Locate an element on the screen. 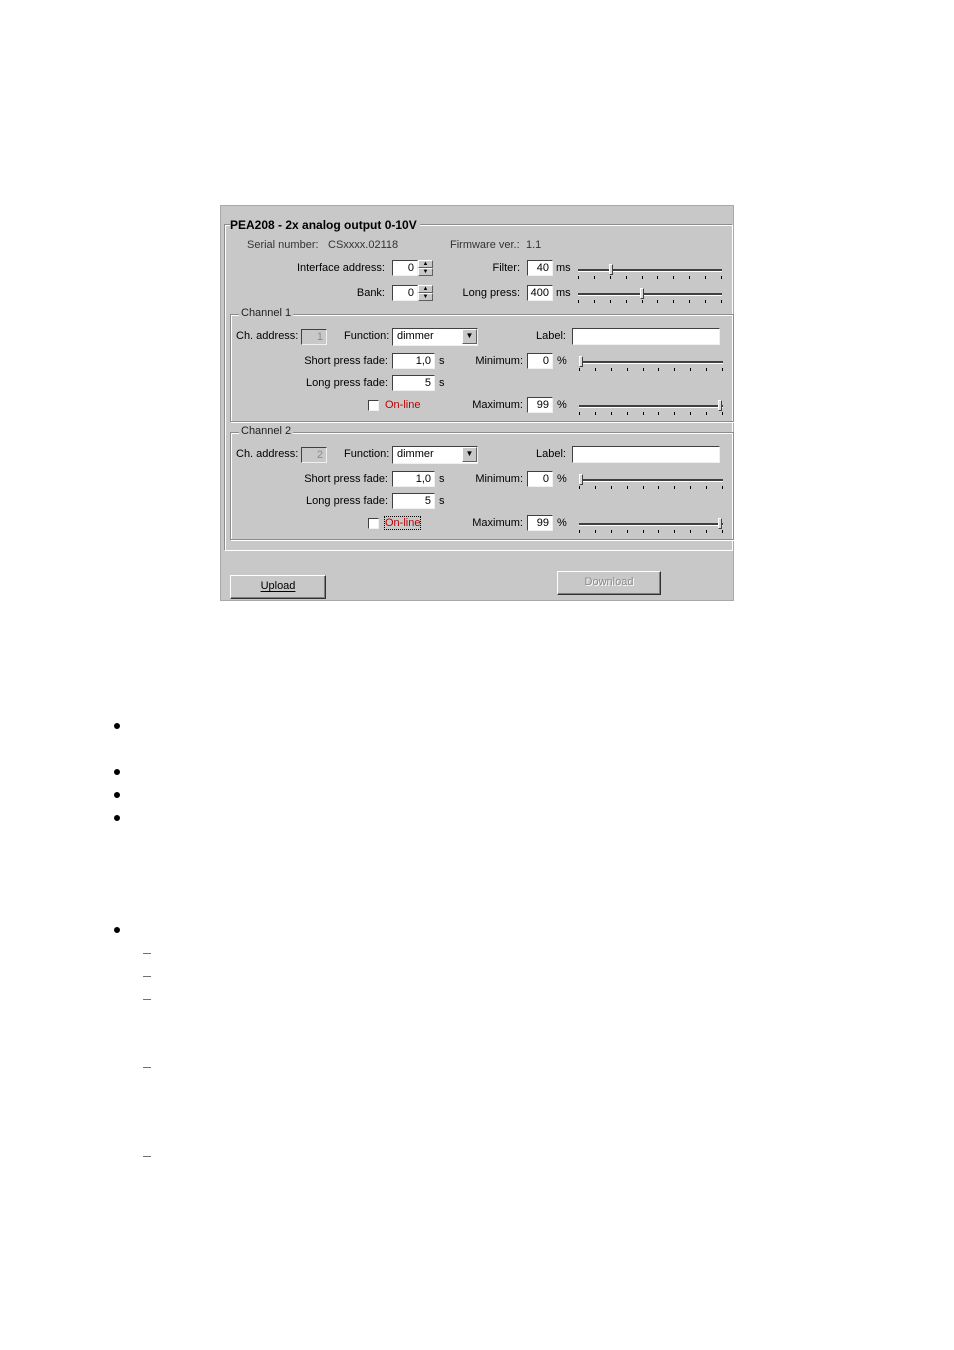 This screenshot has width=954, height=1350. function-label: Function: is located at coordinates (367, 336).